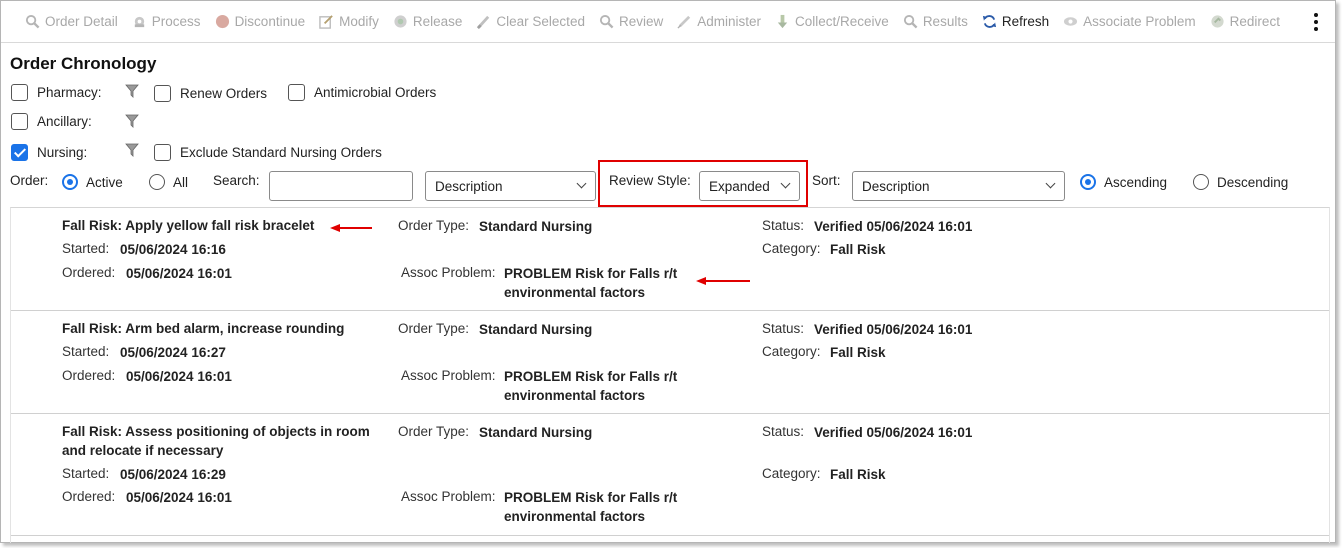  I want to click on release-button: Release, so click(428, 21).